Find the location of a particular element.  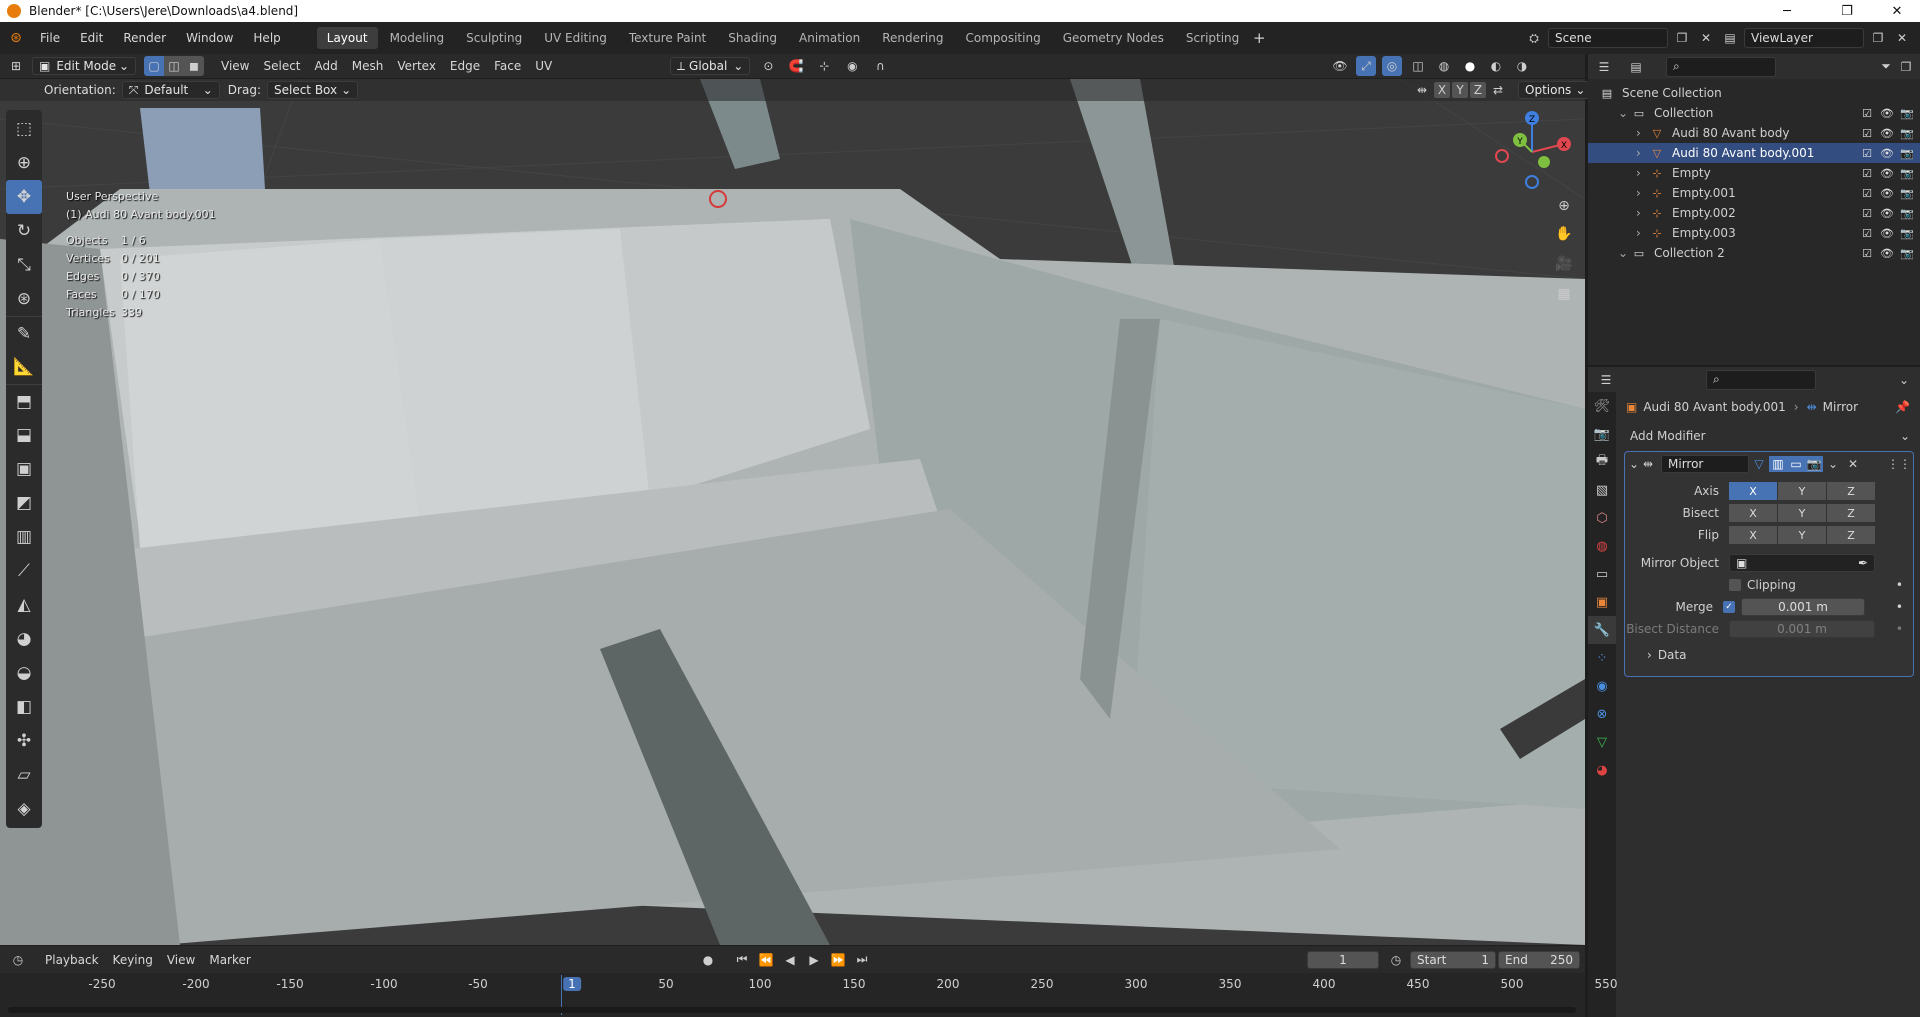

flip-y-toggle: Y is located at coordinates (1802, 535).